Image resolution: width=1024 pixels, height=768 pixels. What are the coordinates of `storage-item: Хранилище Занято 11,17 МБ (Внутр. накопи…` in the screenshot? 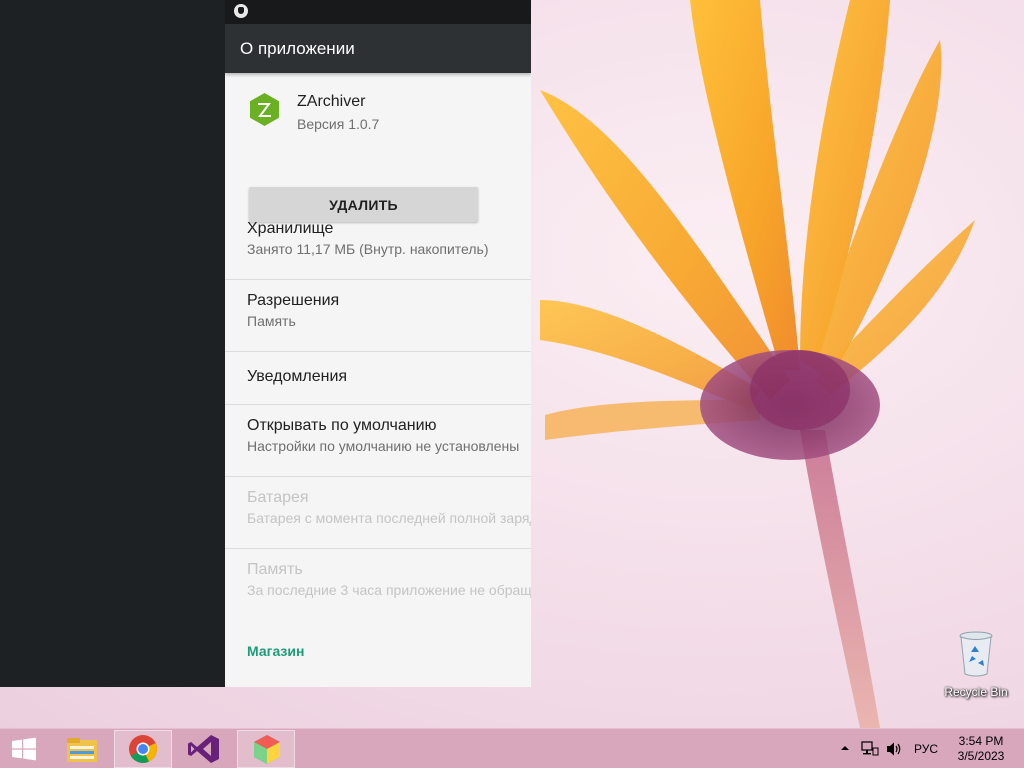 It's located at (378, 244).